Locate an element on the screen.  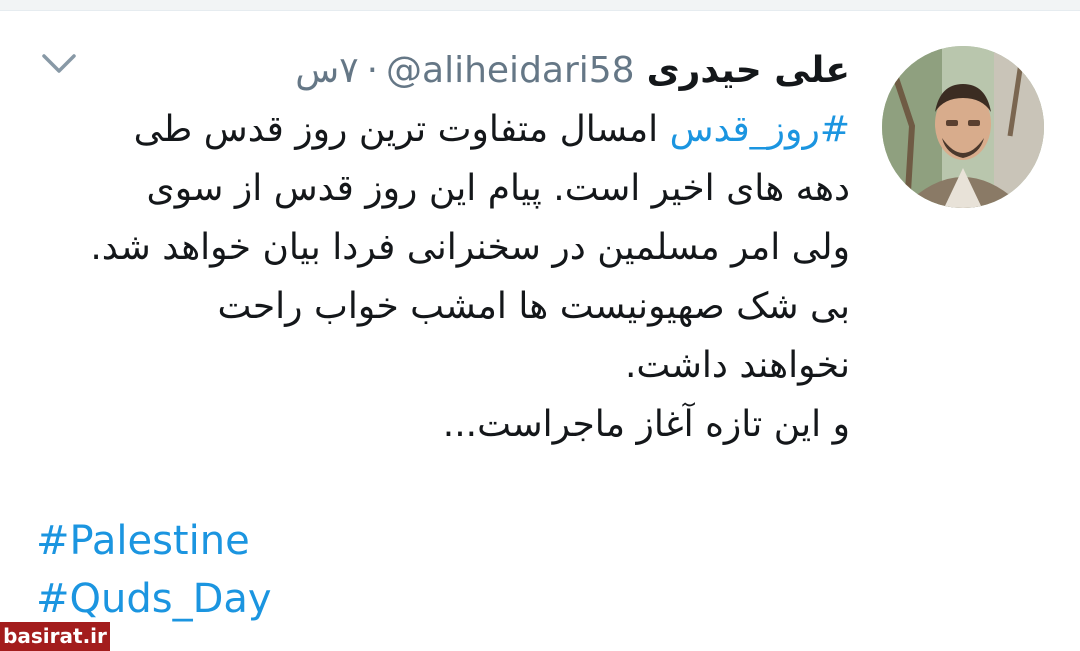
tweet-line: بی شک صهیونیست ها امشب خواب راحت is located at coordinates (533, 306).